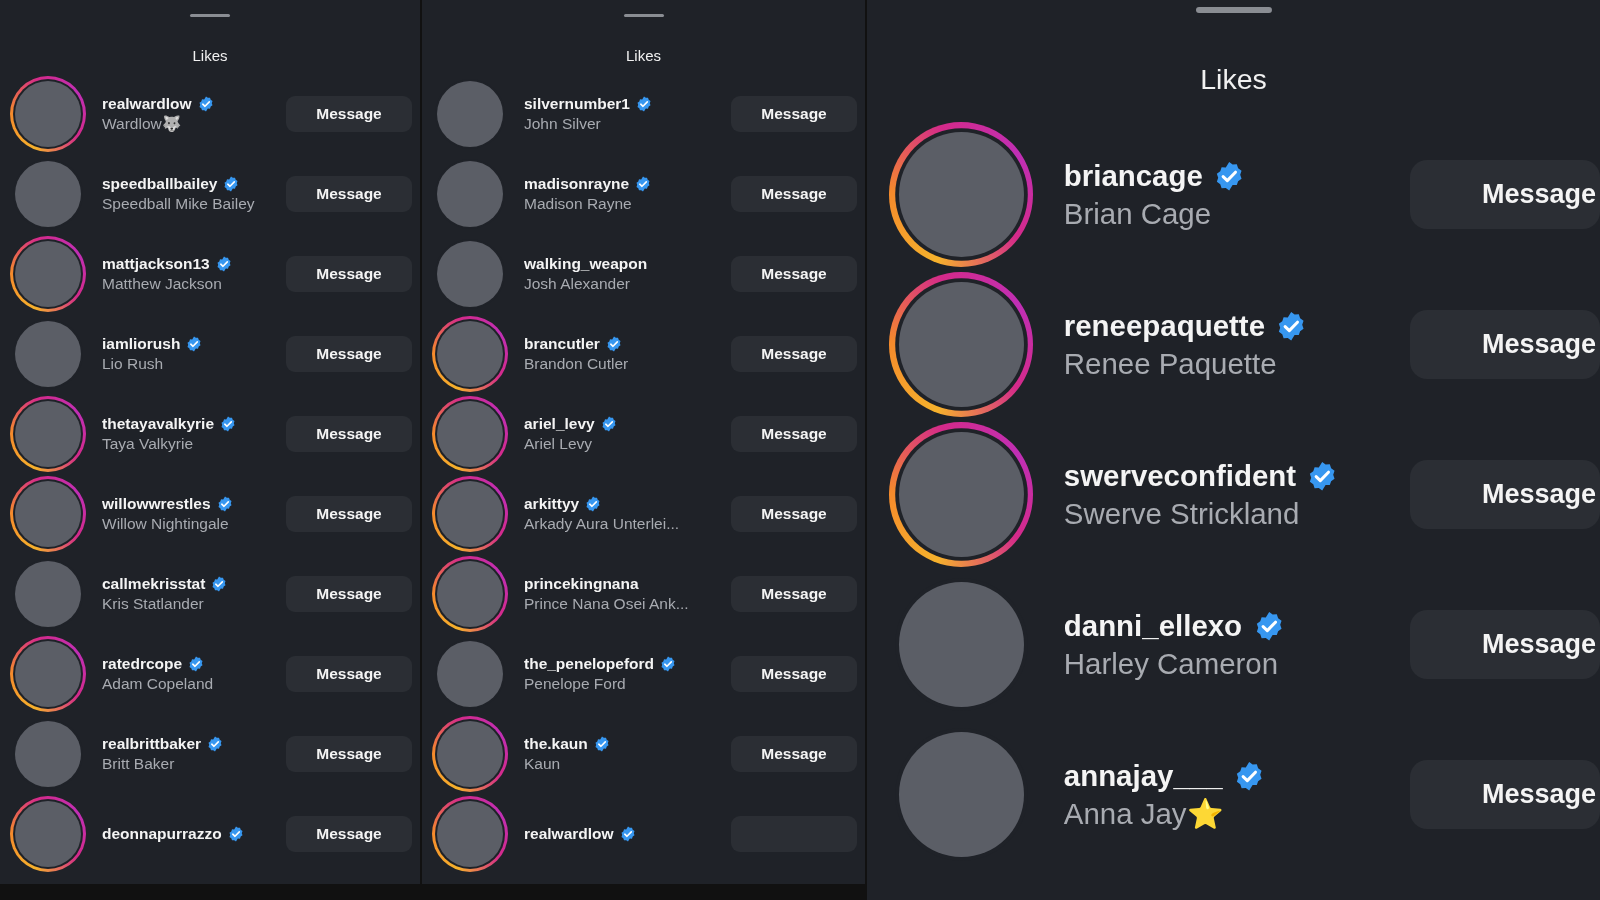 Image resolution: width=1600 pixels, height=900 pixels. Describe the element at coordinates (1164, 325) in the screenshot. I see `username: reneepaquette` at that location.